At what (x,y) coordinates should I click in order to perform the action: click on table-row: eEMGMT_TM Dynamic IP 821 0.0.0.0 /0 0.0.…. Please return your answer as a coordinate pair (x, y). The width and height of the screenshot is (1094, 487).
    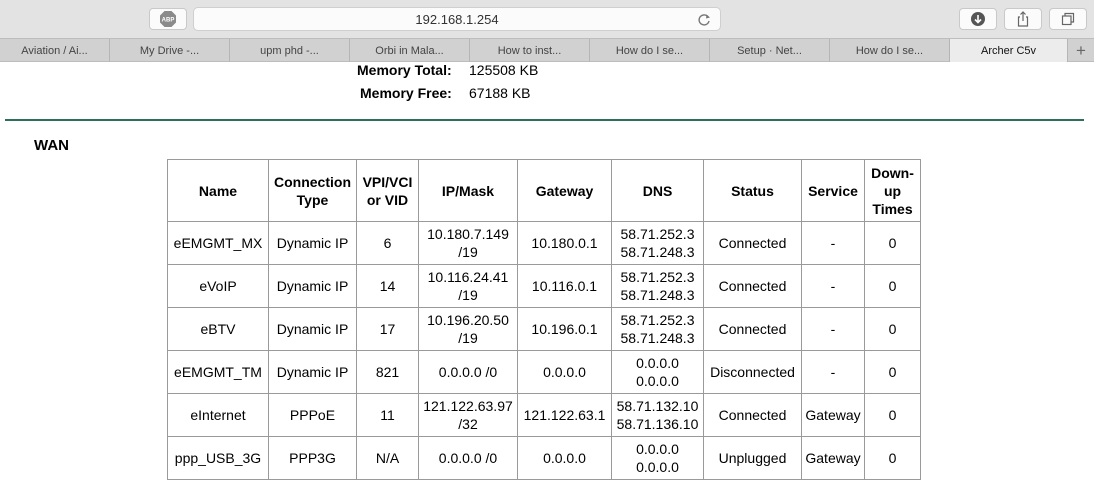
    Looking at the image, I should click on (544, 372).